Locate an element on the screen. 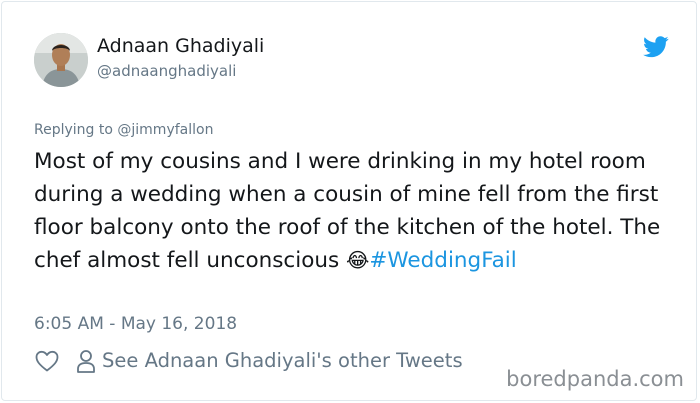 This screenshot has width=700, height=403. twitter-bird-icon is located at coordinates (656, 47).